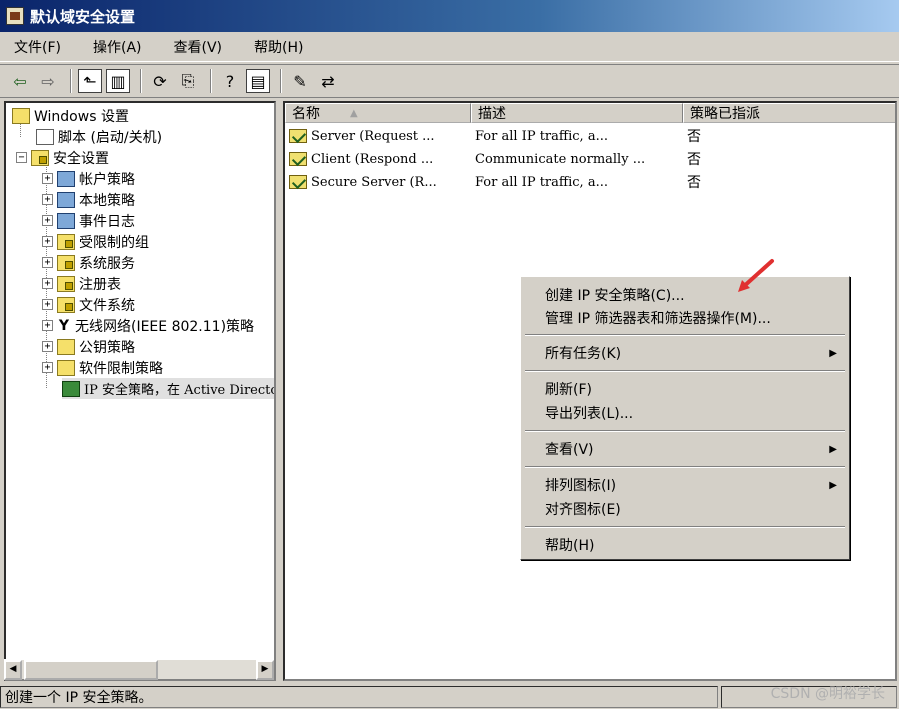 This screenshot has width=899, height=709. Describe the element at coordinates (695, 389) in the screenshot. I see `menu-refresh: 刷新(F)` at that location.